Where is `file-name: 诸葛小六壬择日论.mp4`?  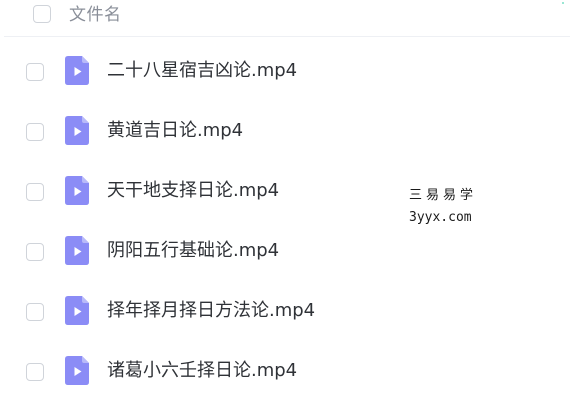 file-name: 诸葛小六壬择日论.mp4 is located at coordinates (202, 371).